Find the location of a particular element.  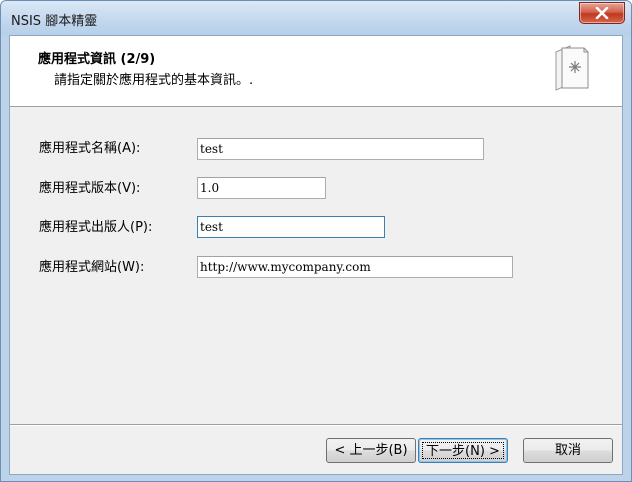

next-button: 下一步(N) > is located at coordinates (463, 450).